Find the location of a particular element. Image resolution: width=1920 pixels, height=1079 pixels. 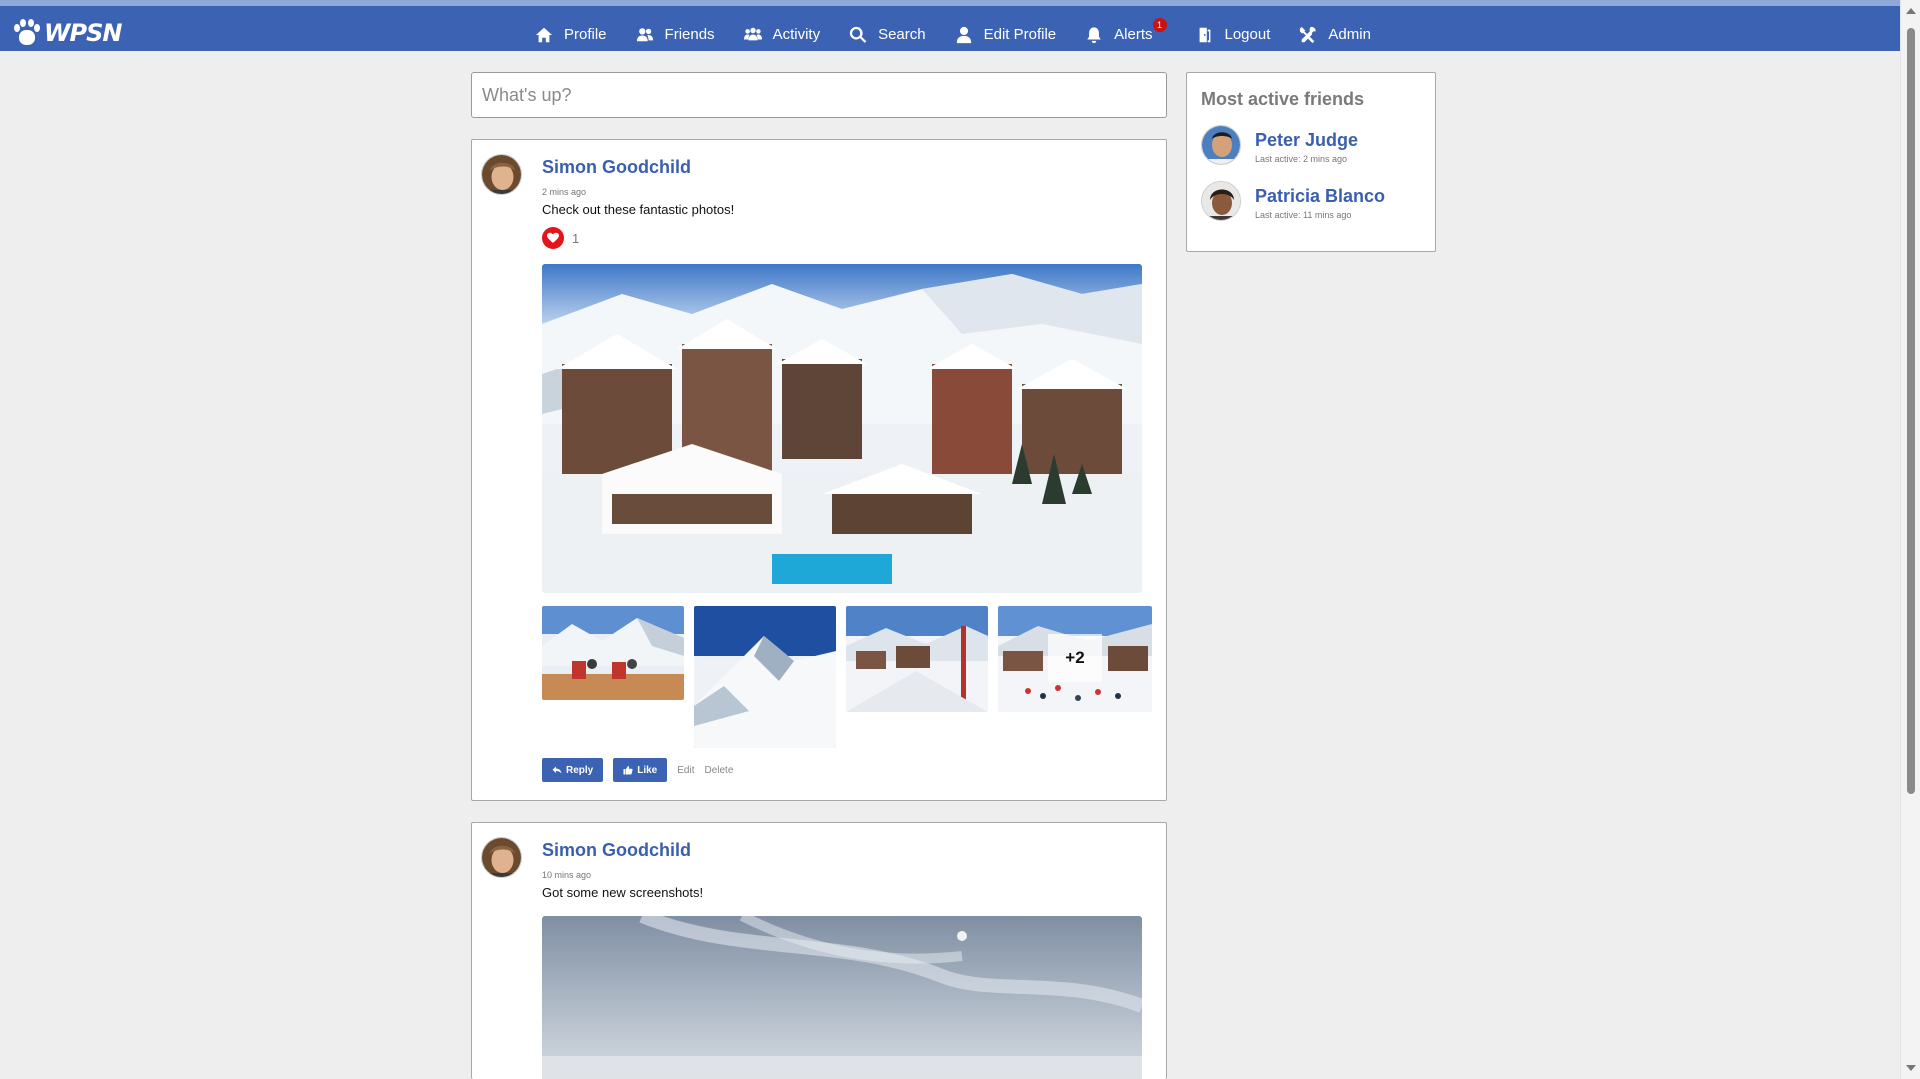

home-icon is located at coordinates (544, 34).